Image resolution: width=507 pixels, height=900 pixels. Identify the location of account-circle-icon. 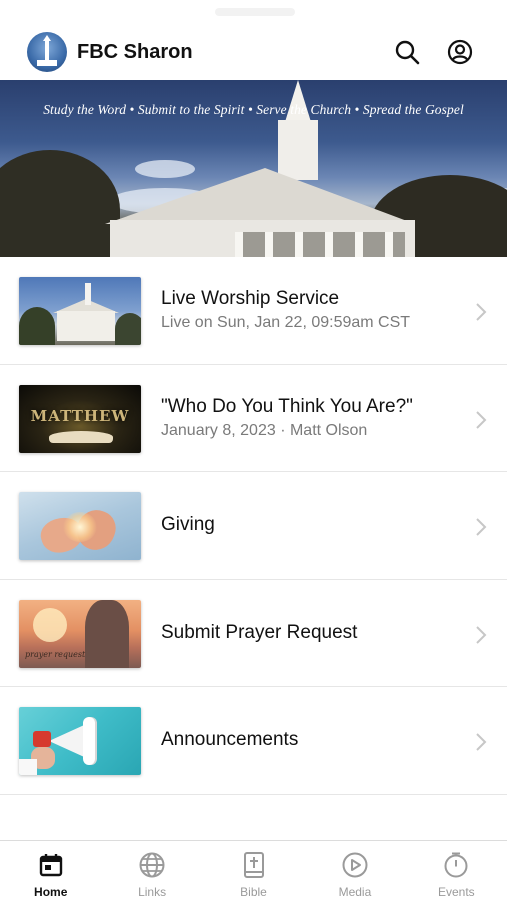
(460, 52).